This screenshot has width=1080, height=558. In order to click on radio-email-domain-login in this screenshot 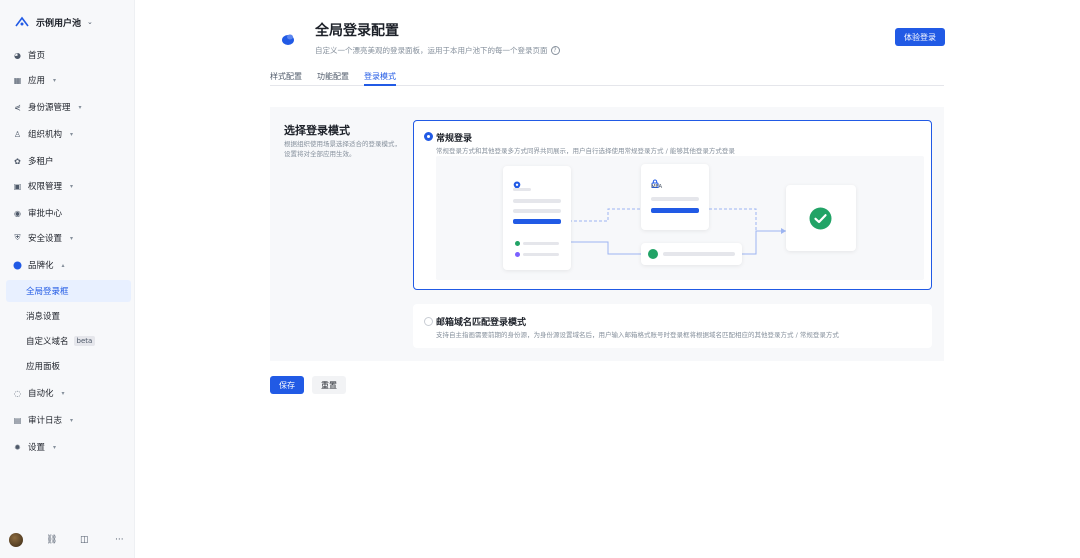, I will do `click(428, 321)`.